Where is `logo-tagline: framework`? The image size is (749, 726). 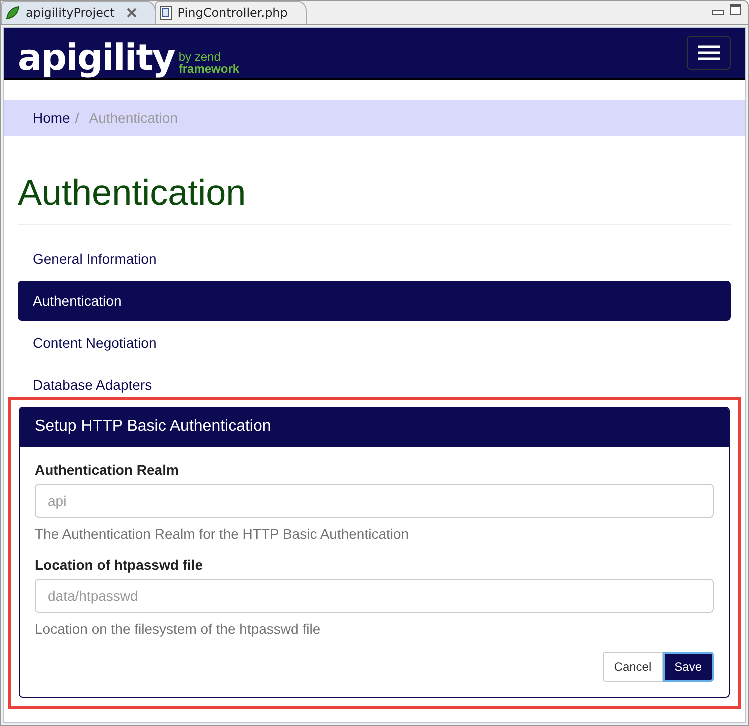
logo-tagline: framework is located at coordinates (209, 69).